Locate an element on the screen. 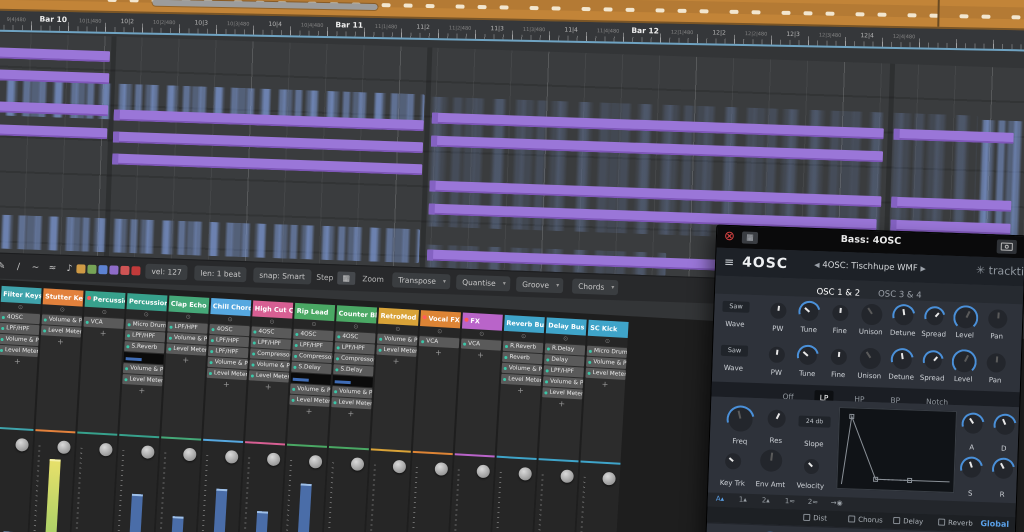  knob-a is located at coordinates (972, 423).